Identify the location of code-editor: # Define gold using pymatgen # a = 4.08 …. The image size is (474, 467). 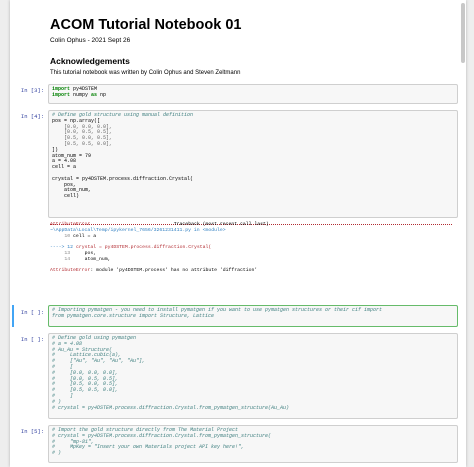
(253, 373).